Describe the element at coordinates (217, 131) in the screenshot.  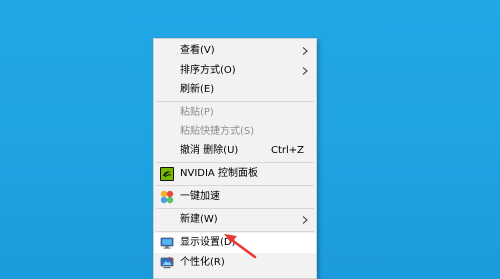
I see `menu-item-paste-shortcut-label: 粘贴快捷方式(S)` at that location.